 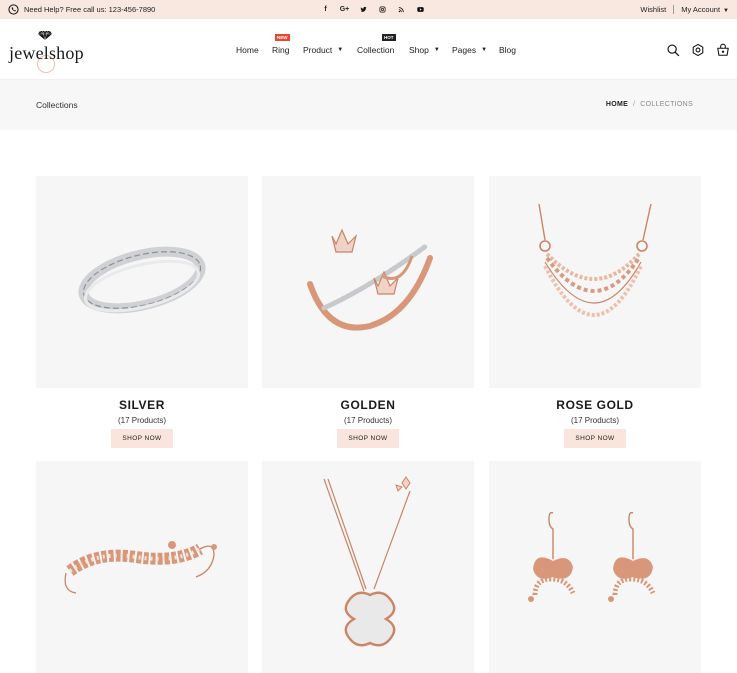 I want to click on hot-badge: HOT, so click(x=389, y=37).